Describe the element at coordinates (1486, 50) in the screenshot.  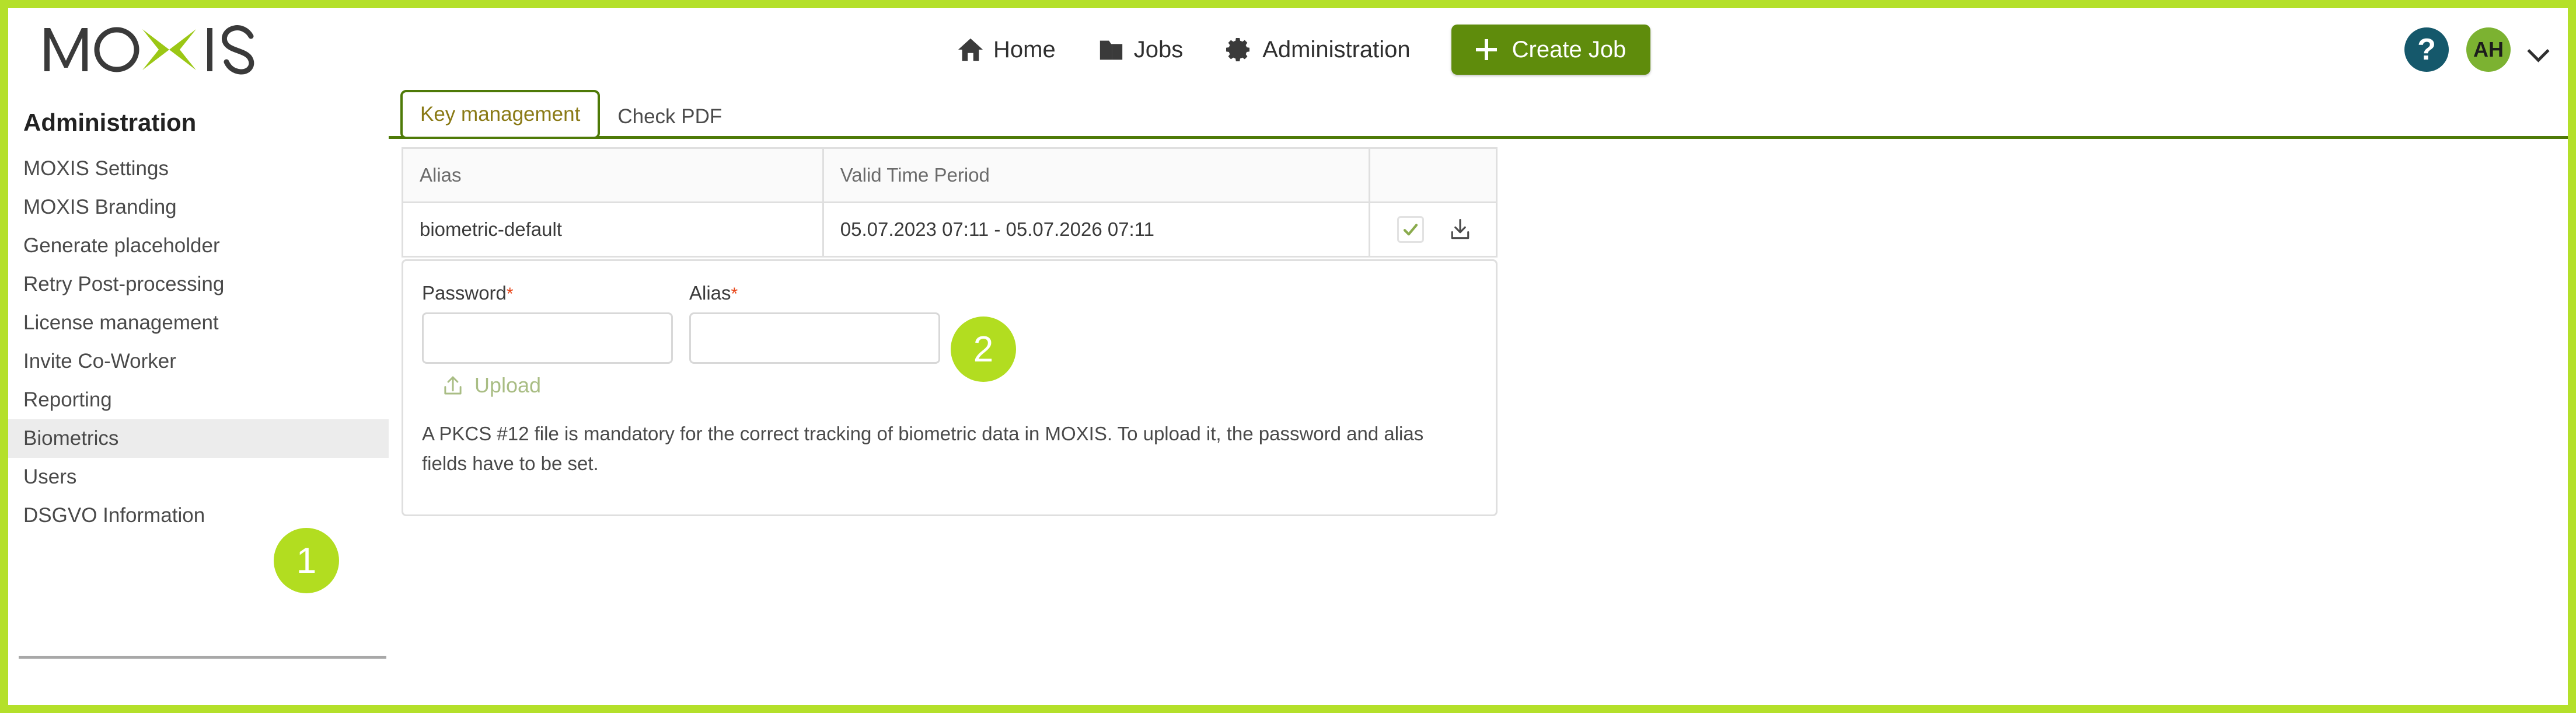
I see `plus-icon` at that location.